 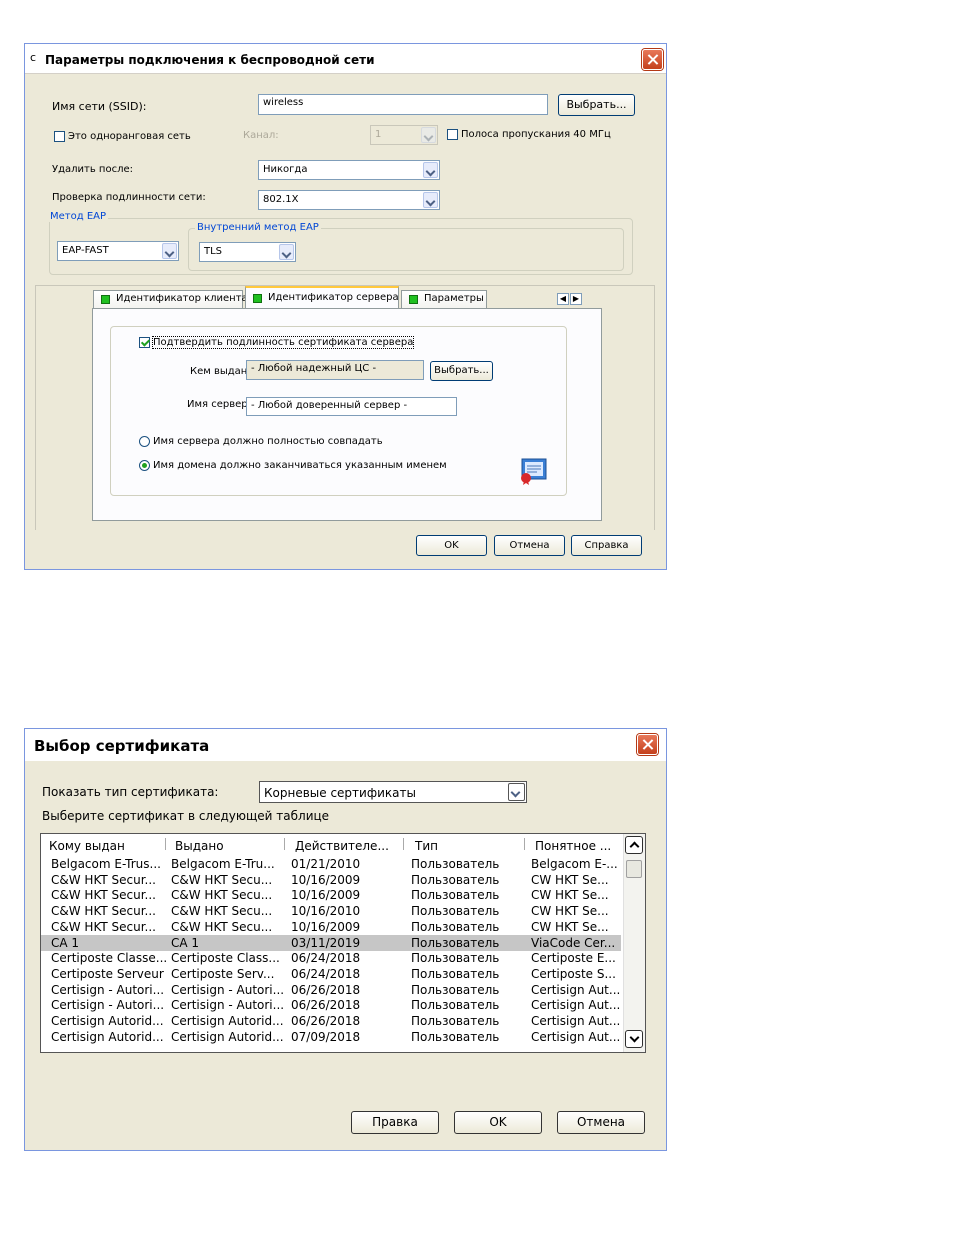 What do you see at coordinates (576, 299) in the screenshot?
I see `tab-scroll-right-icon: ▶` at bounding box center [576, 299].